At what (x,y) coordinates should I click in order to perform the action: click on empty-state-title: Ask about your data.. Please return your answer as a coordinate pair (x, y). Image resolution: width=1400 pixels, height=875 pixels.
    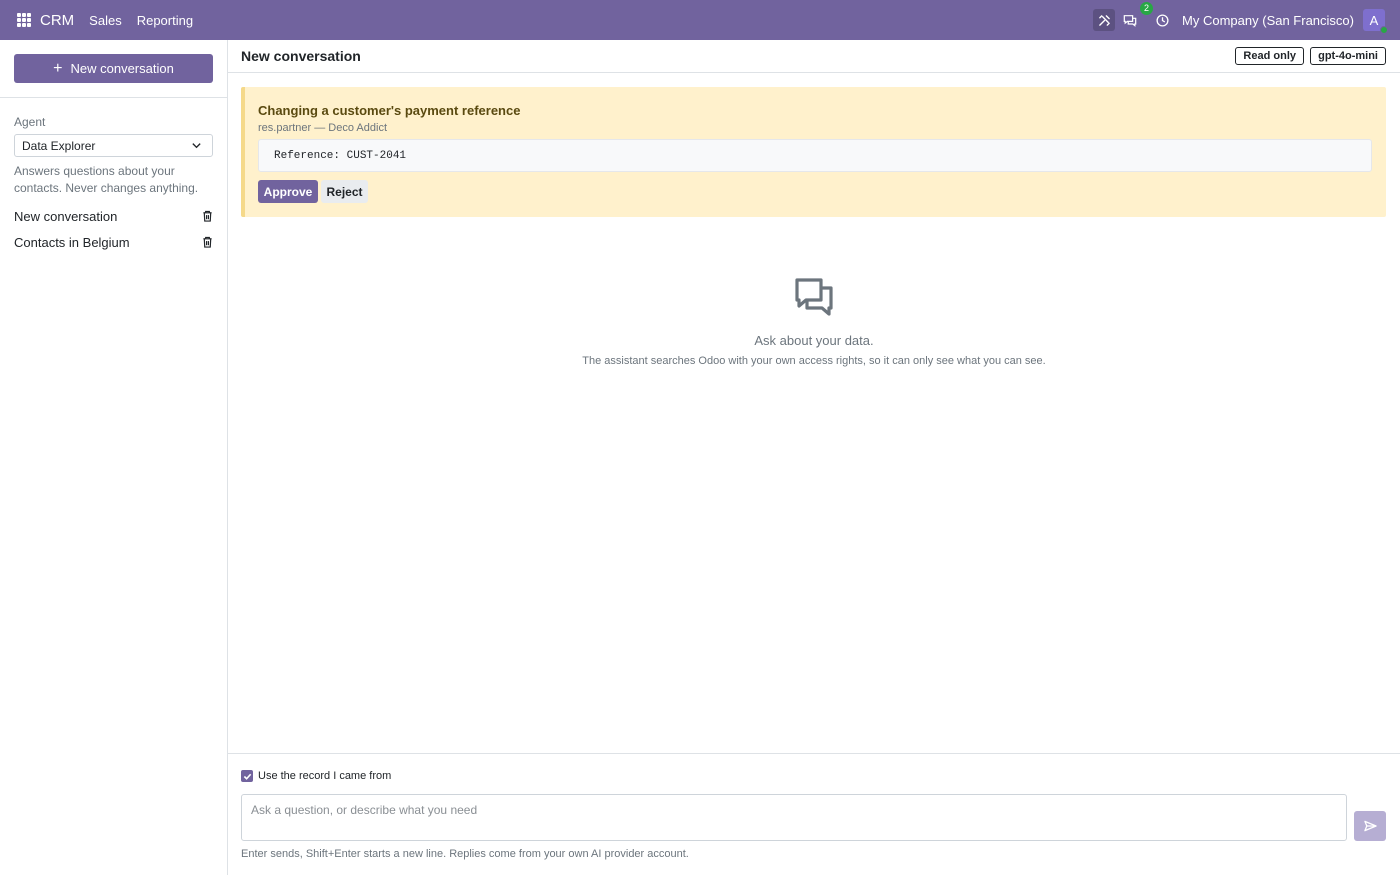
    Looking at the image, I should click on (814, 340).